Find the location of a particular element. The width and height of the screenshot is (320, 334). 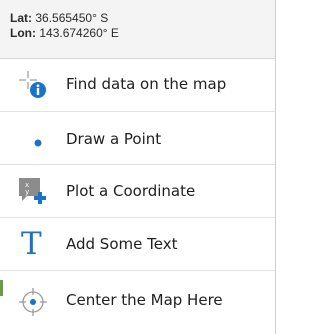

latitude-row: Lat: 36.565450° S is located at coordinates (142, 18).